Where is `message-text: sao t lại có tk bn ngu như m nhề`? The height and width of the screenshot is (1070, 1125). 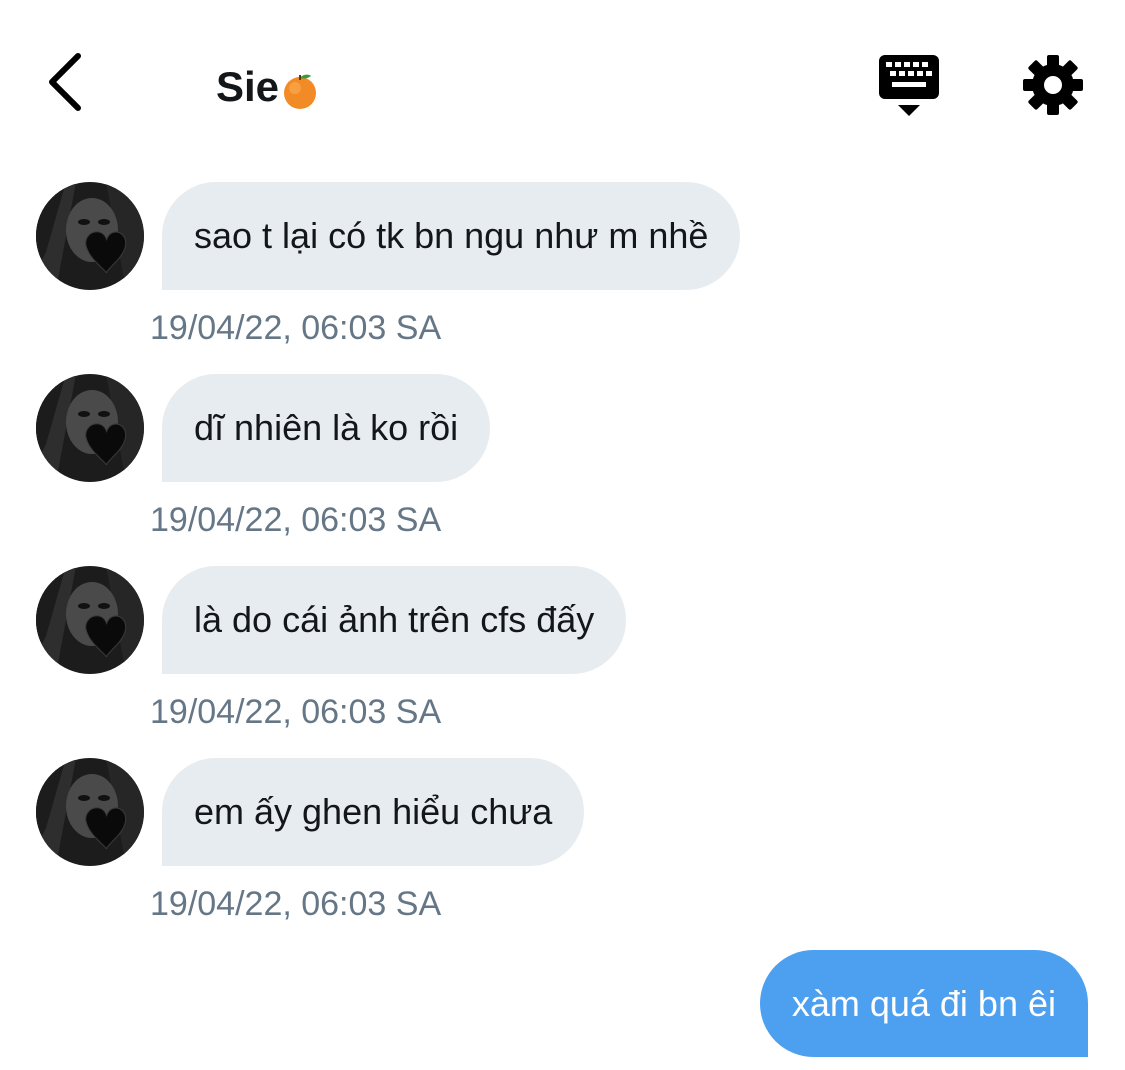 message-text: sao t lại có tk bn ngu như m nhề is located at coordinates (451, 235).